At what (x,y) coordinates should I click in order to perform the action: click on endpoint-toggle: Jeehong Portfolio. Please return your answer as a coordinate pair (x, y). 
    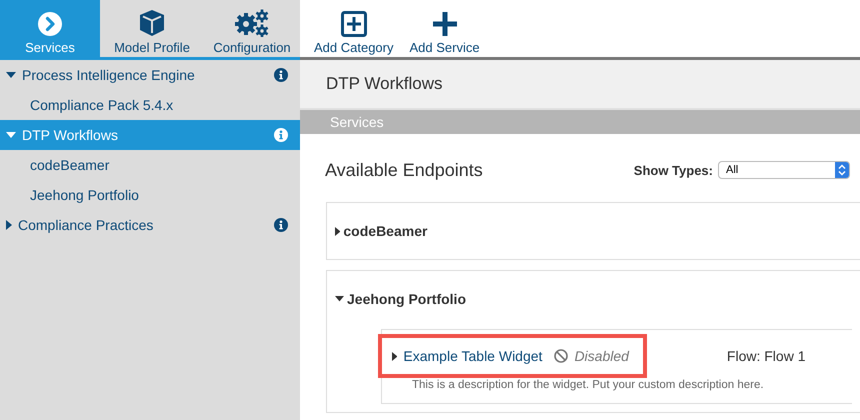
    Looking at the image, I should click on (593, 305).